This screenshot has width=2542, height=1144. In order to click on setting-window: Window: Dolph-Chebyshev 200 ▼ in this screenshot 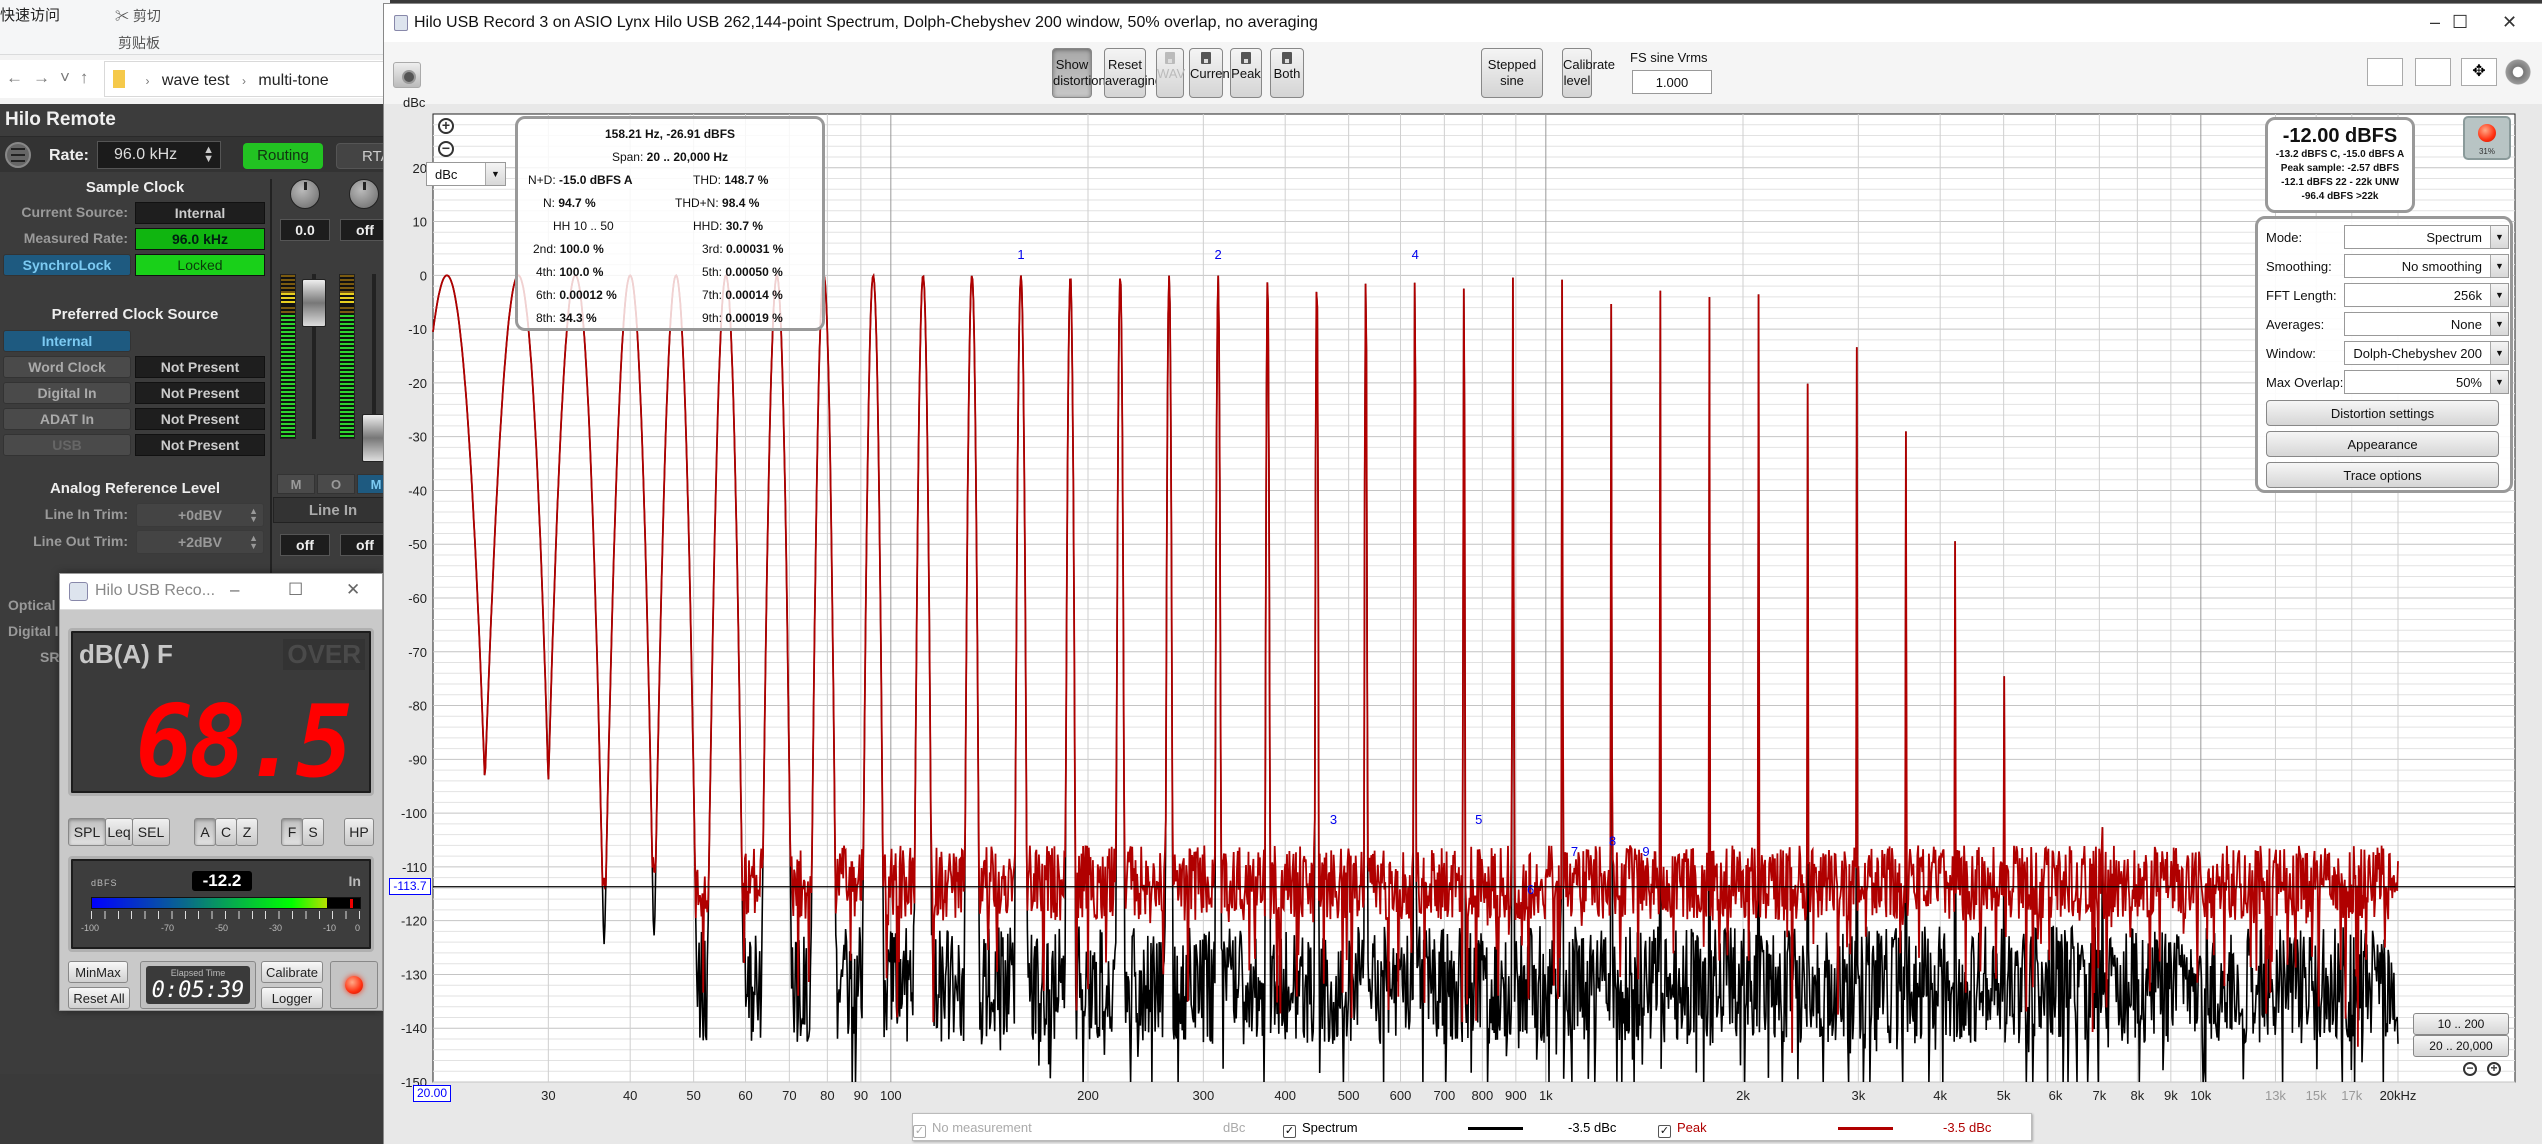, I will do `click(2387, 353)`.